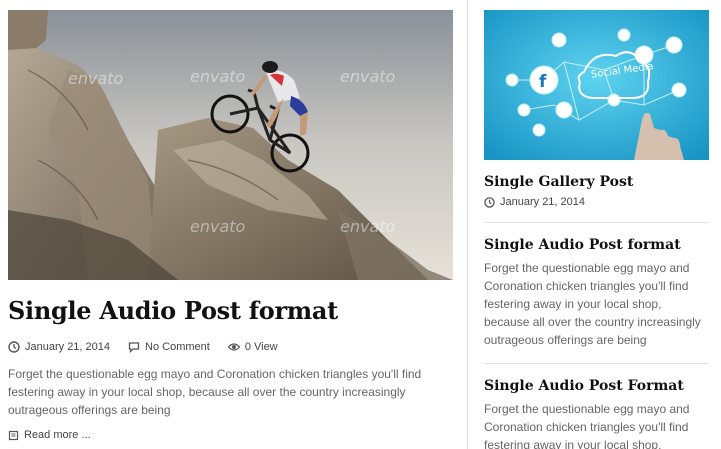  What do you see at coordinates (177, 347) in the screenshot?
I see `post-comments-text: No Comment` at bounding box center [177, 347].